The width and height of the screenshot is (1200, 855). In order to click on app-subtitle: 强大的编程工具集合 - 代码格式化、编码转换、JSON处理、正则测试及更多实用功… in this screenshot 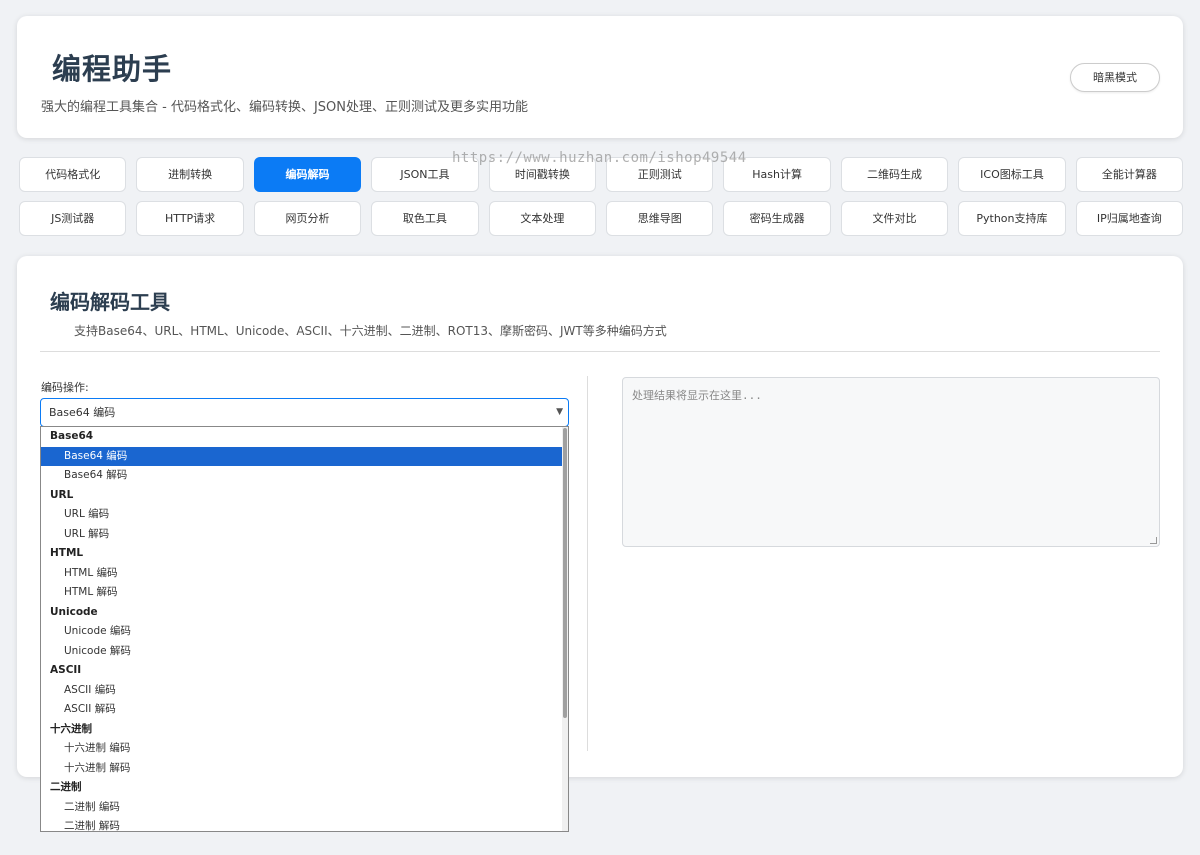, I will do `click(284, 107)`.